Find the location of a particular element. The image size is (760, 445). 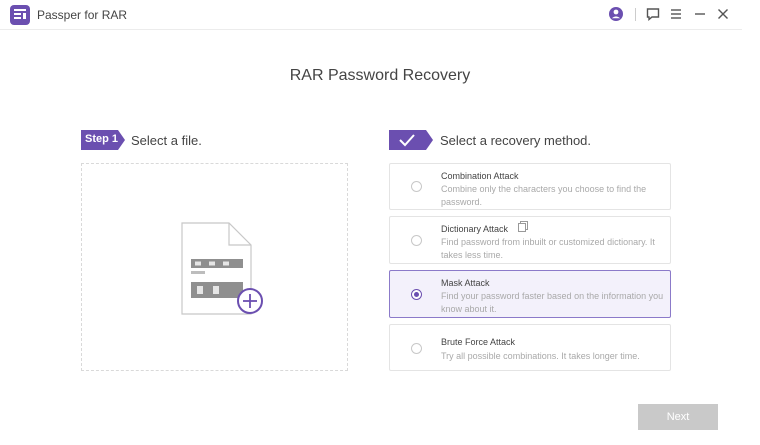

radio-dot is located at coordinates (416, 294).